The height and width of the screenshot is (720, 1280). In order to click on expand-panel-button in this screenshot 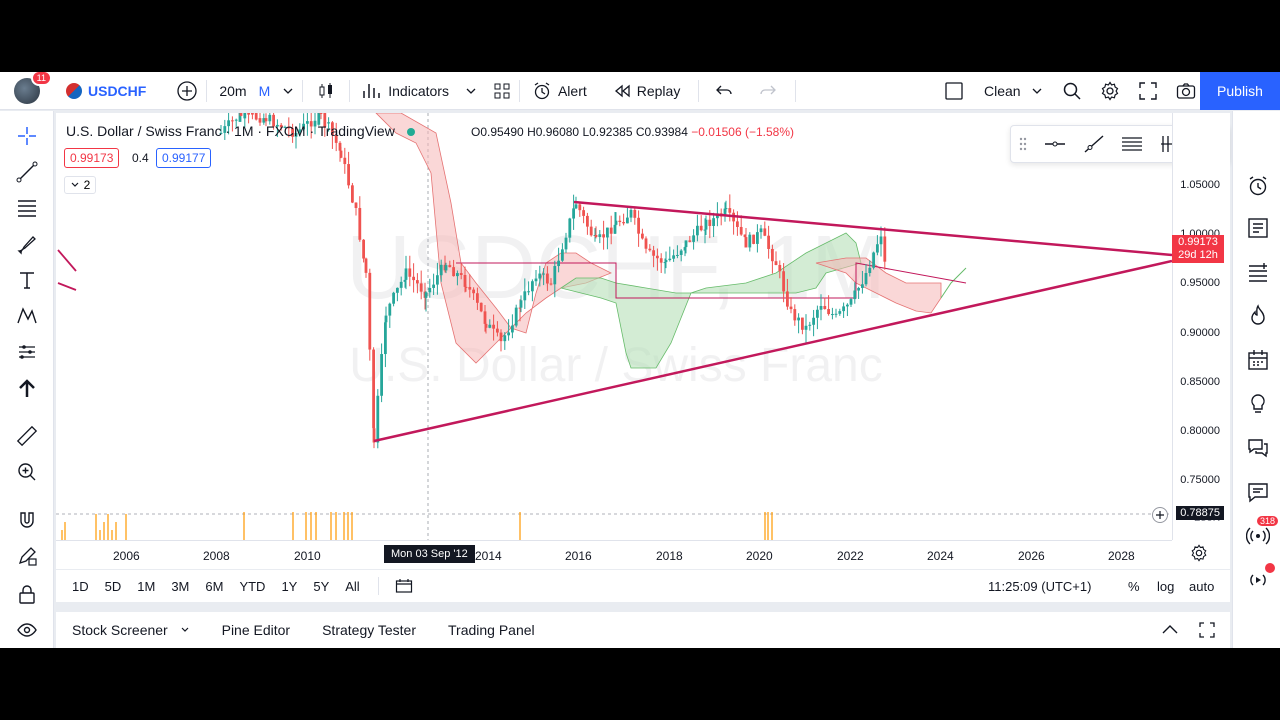, I will do `click(1170, 630)`.